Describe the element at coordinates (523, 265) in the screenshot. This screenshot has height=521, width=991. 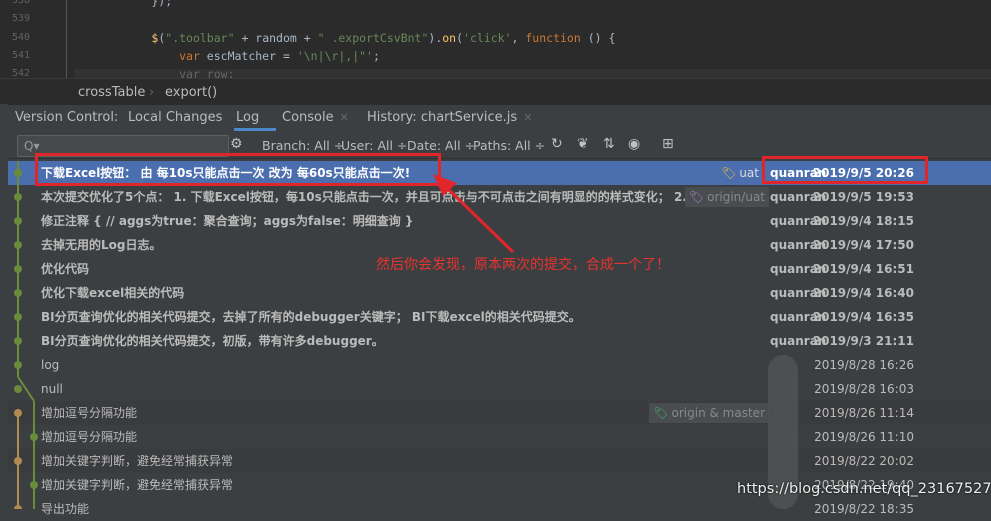
I see `annotation-text: 然后你会发现，原本两次的提交，合成一个了！` at that location.